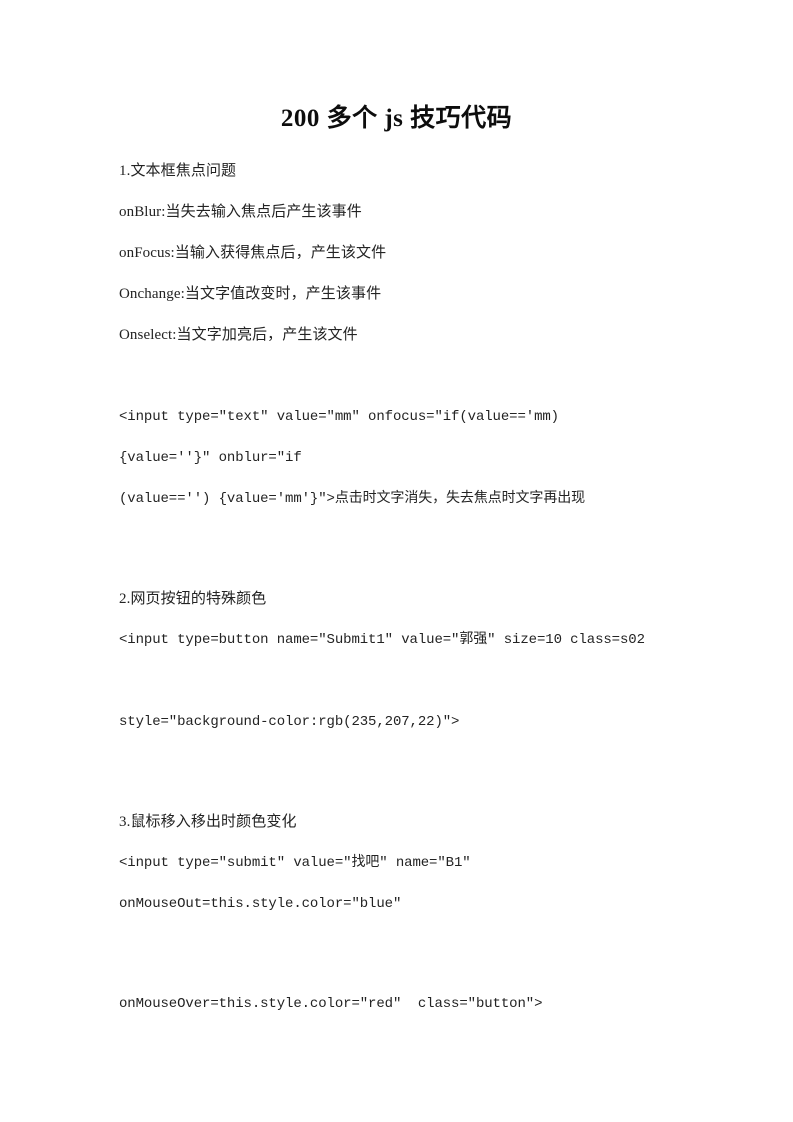 The height and width of the screenshot is (1122, 793). Describe the element at coordinates (193, 599) in the screenshot. I see `section-heading-2: 2.网页按钮的特殊颜色` at that location.